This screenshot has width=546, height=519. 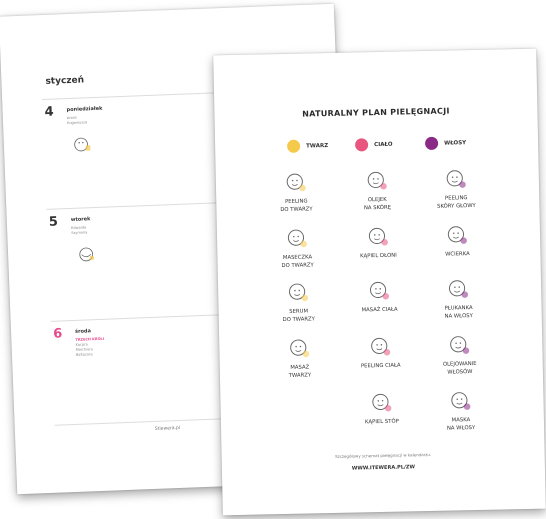 I want to click on care-item: PEELING DO TWARZY, so click(x=296, y=192).